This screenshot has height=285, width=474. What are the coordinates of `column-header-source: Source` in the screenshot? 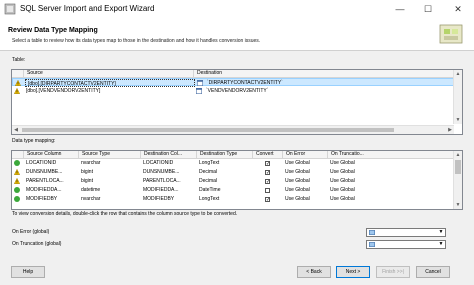 It's located at (109, 73).